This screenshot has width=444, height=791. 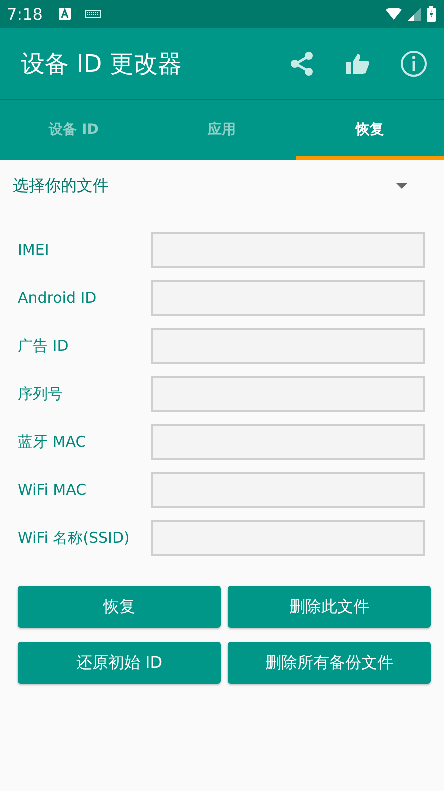 I want to click on file-dropdown: 选择你的文件, so click(x=222, y=186).